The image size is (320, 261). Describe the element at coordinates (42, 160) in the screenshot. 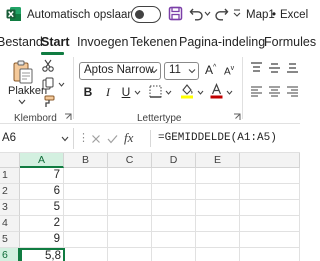

I see `column-header-a: A` at that location.